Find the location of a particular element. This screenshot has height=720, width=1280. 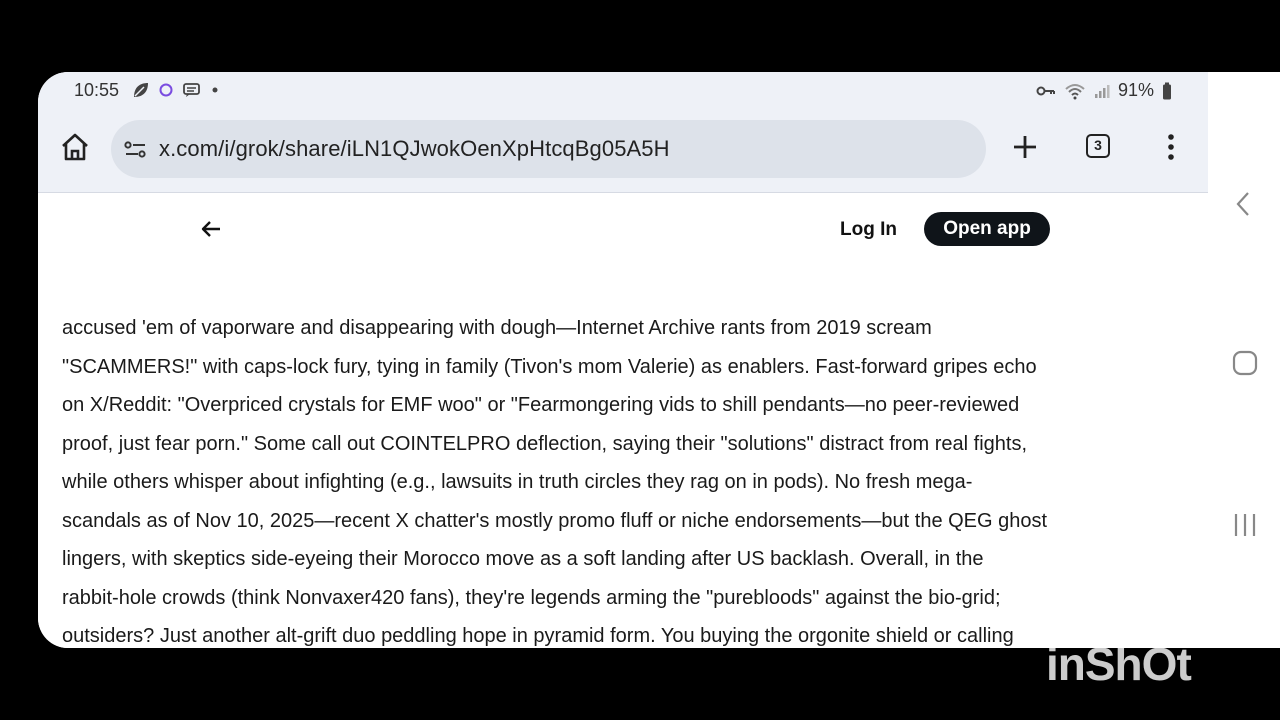

messenger-icon is located at coordinates (166, 90).